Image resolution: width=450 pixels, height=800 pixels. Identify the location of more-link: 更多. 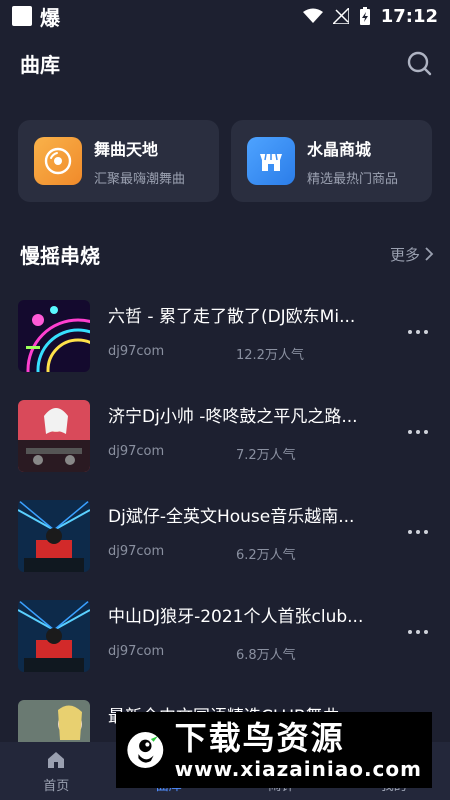
(412, 254).